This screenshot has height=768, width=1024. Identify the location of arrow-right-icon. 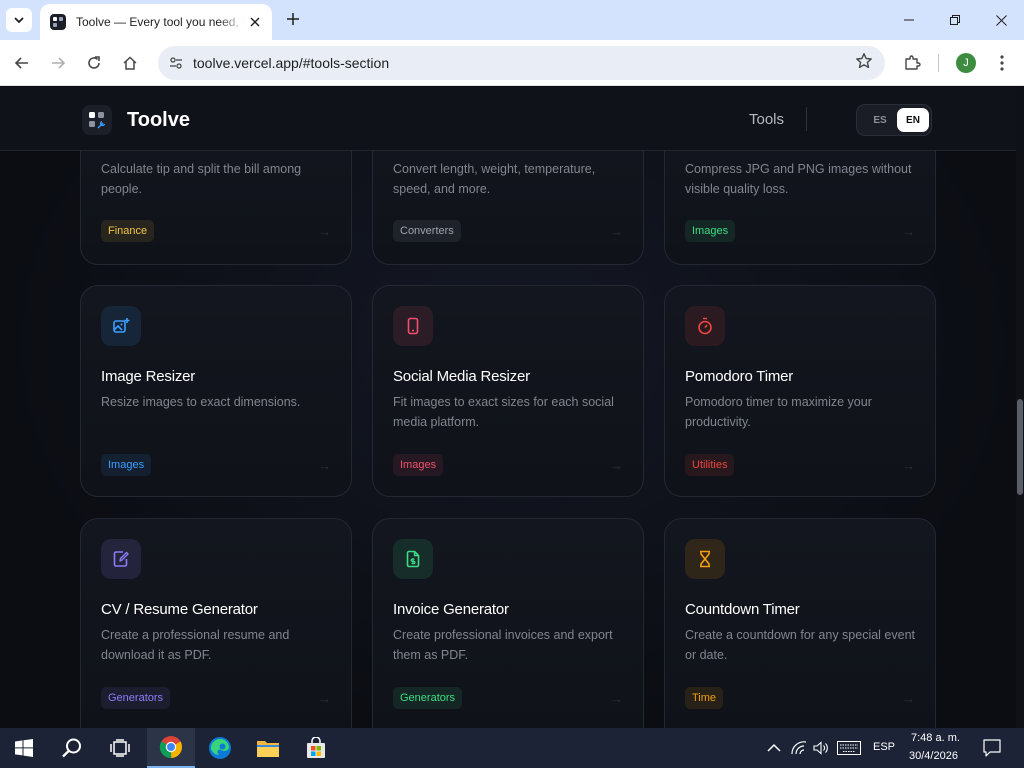
(59, 63).